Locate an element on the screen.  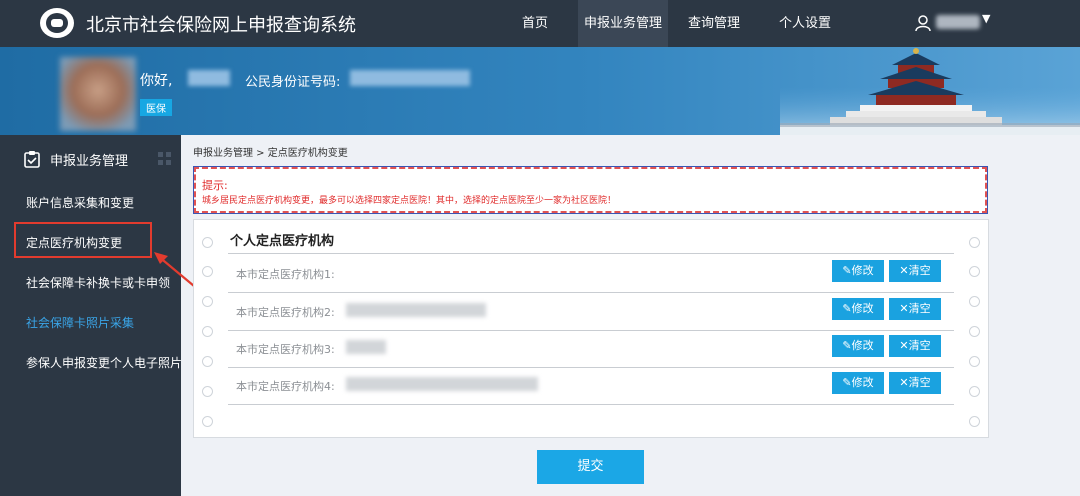
clear-hospital-2-button: ✕清空 is located at coordinates (915, 309).